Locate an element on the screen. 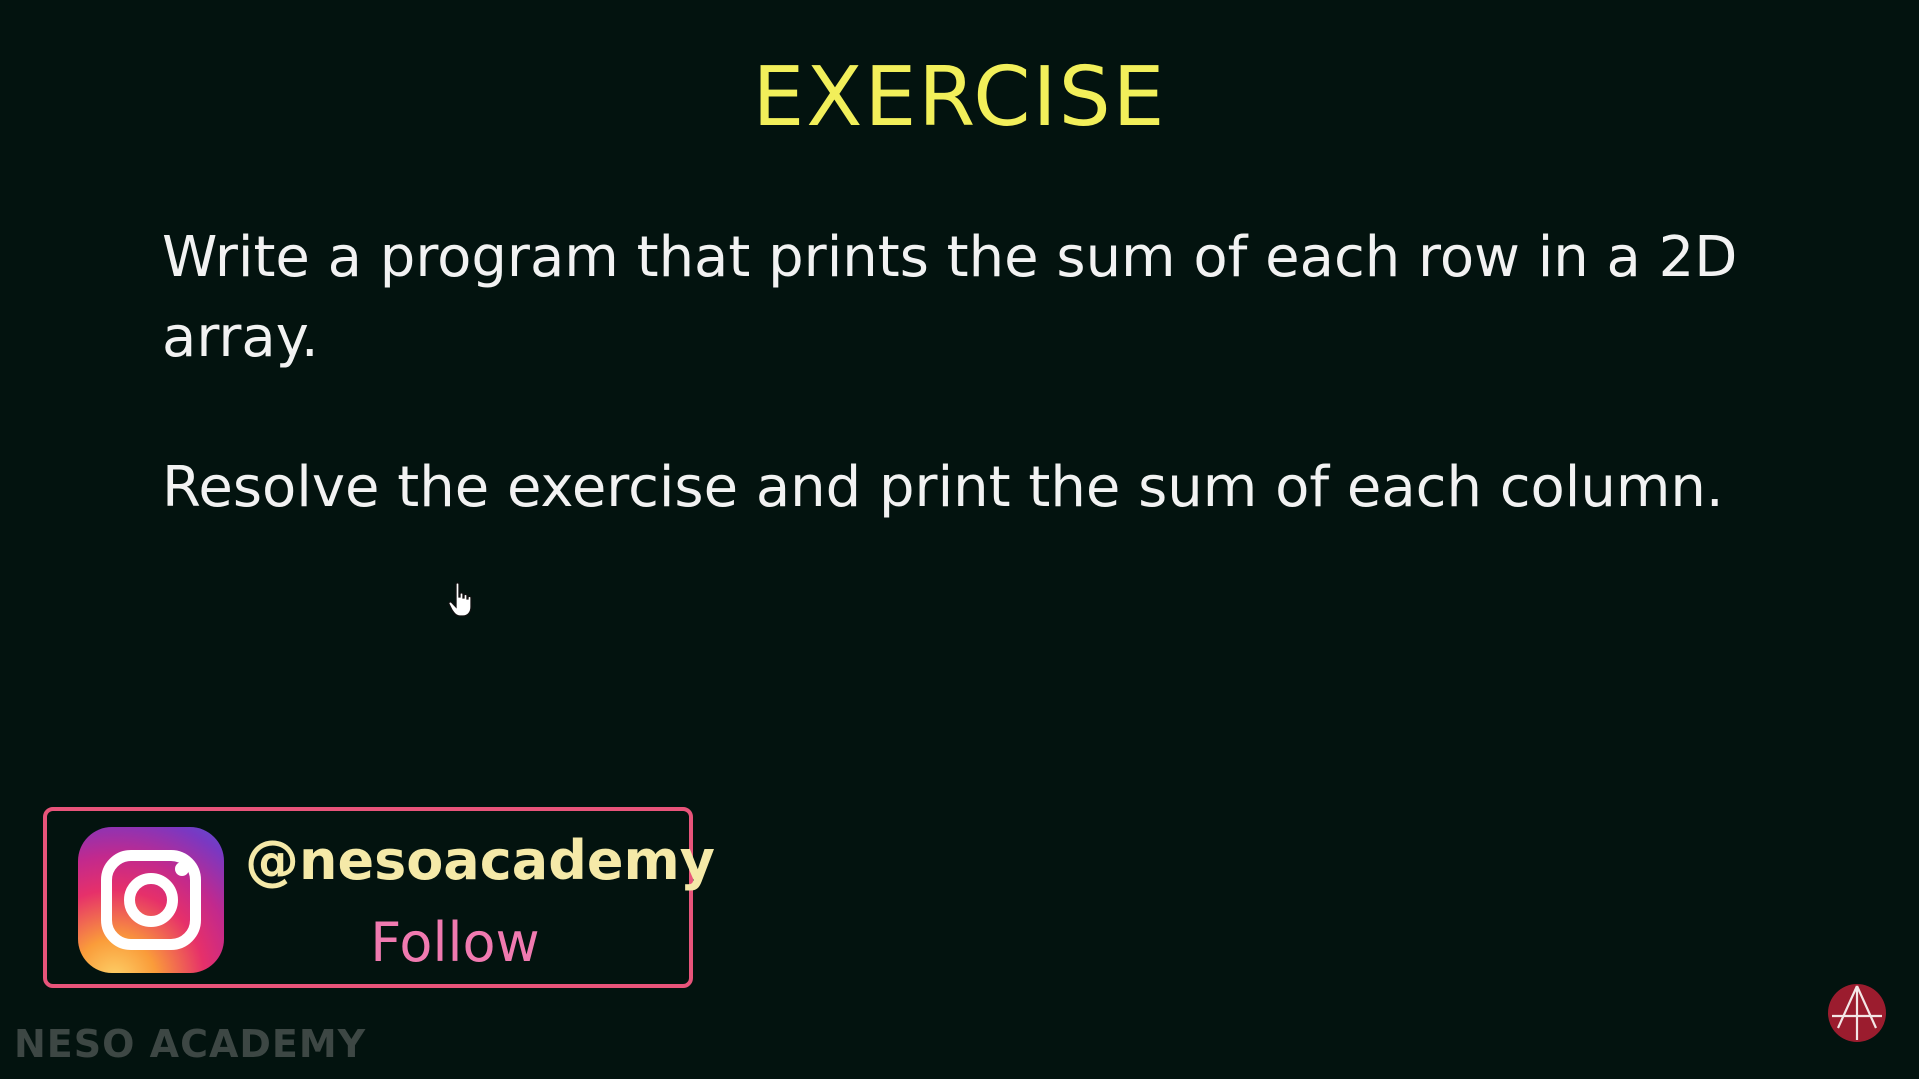  hand-cursor-icon is located at coordinates (460, 599).